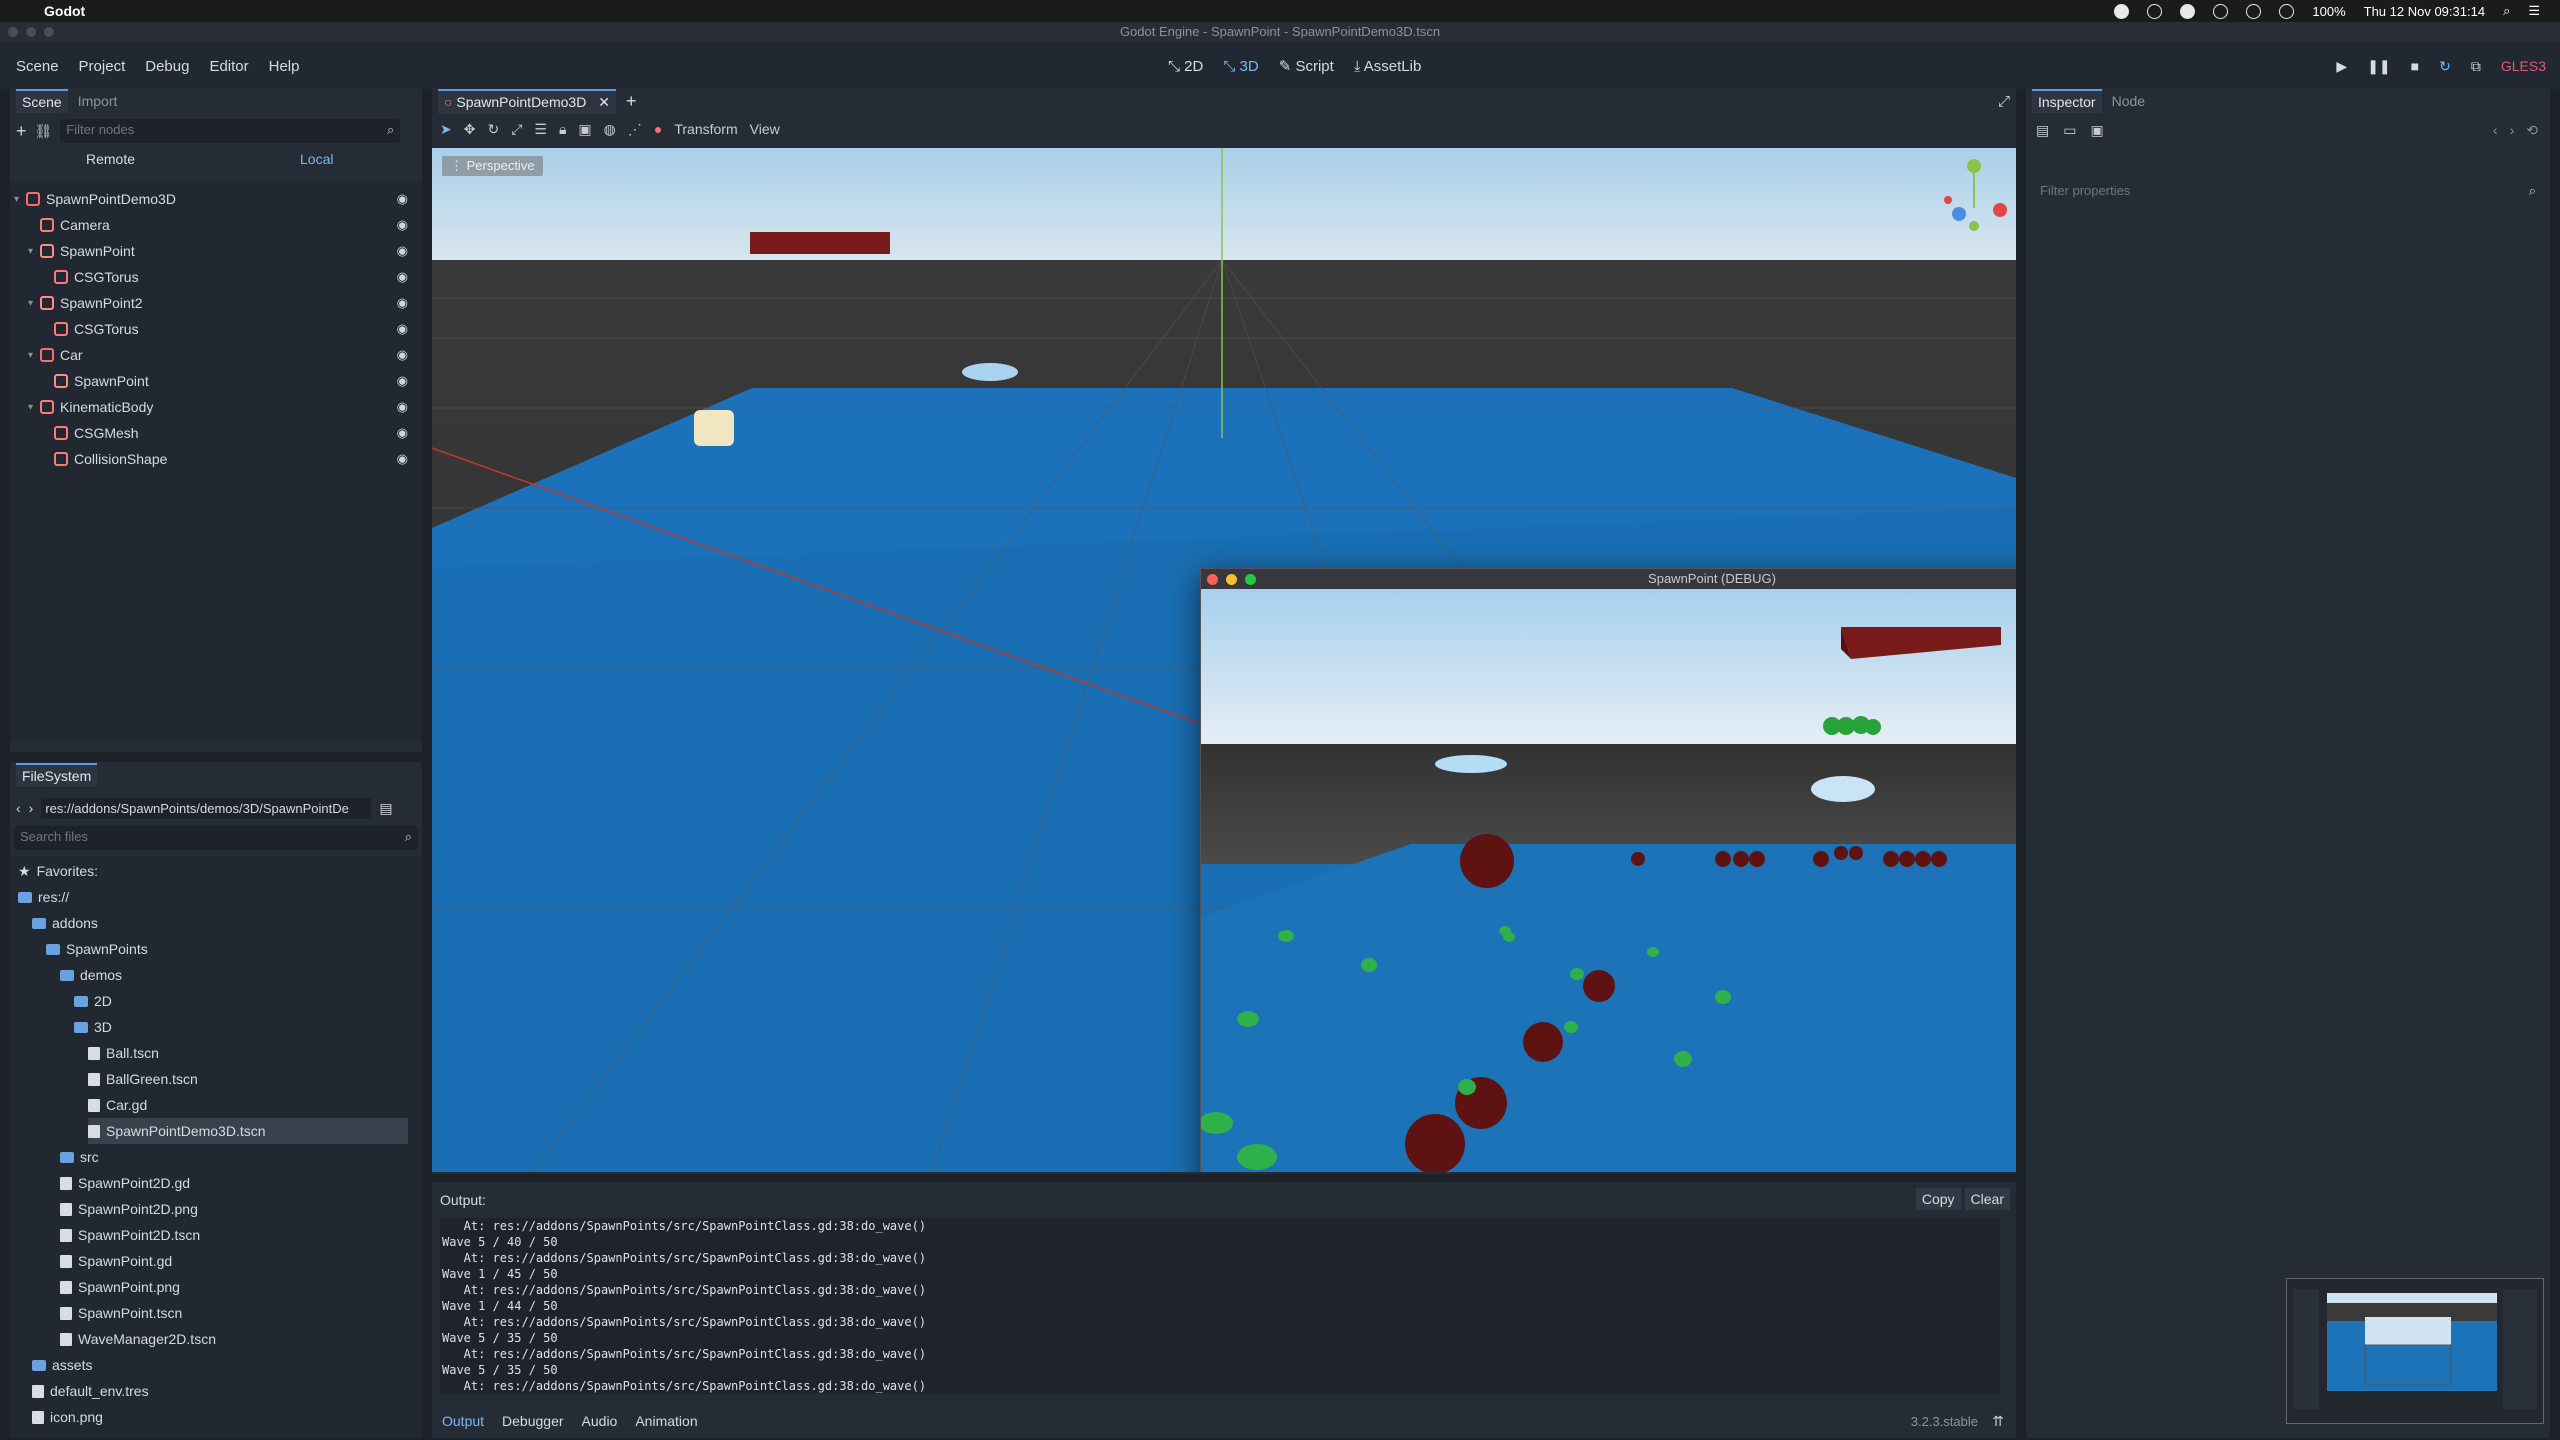  What do you see at coordinates (31, 32) in the screenshot?
I see `minimize-icon` at bounding box center [31, 32].